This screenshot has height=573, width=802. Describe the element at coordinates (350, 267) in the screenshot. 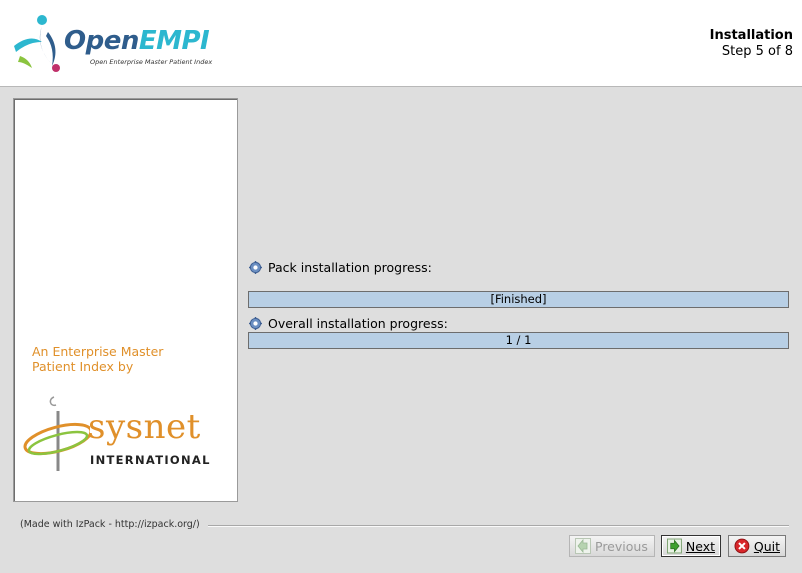

I see `pack-progress-label: Pack installation progress:` at that location.